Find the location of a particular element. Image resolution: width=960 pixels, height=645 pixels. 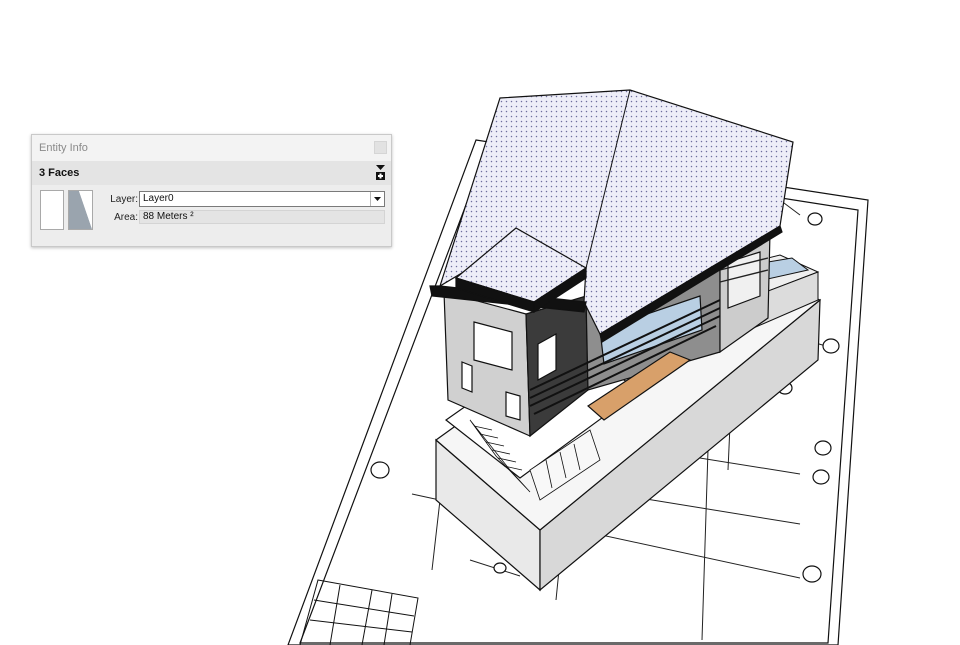

layer-value: Layer0 is located at coordinates (158, 198).